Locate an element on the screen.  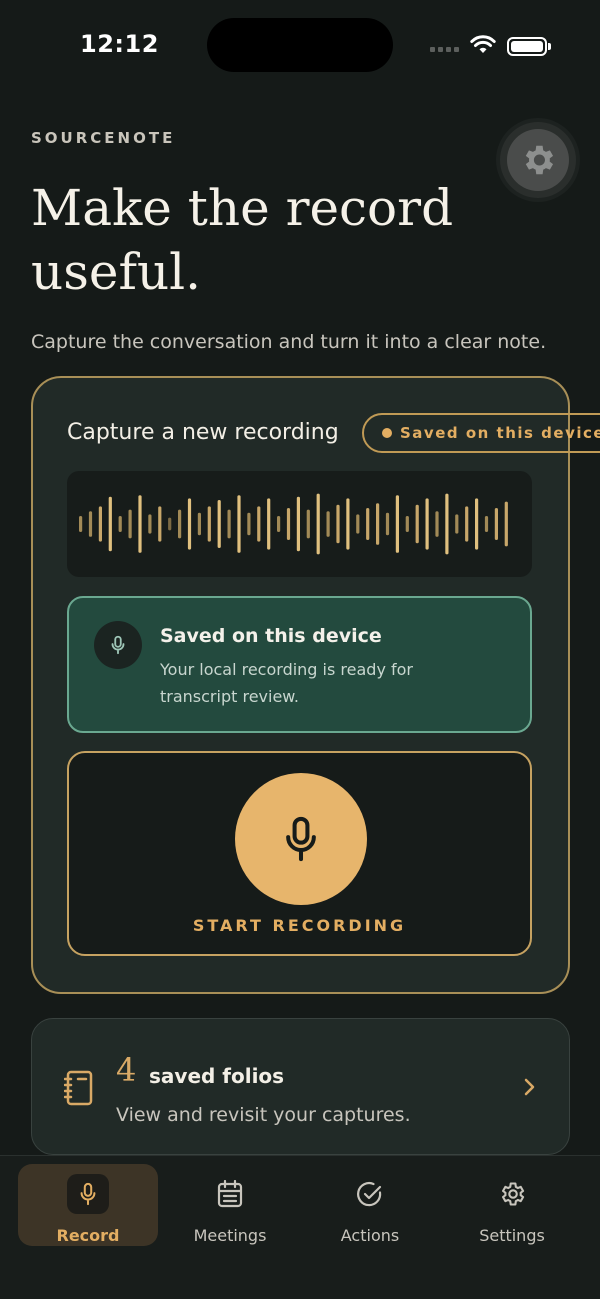
wifi-icon is located at coordinates (483, 44).